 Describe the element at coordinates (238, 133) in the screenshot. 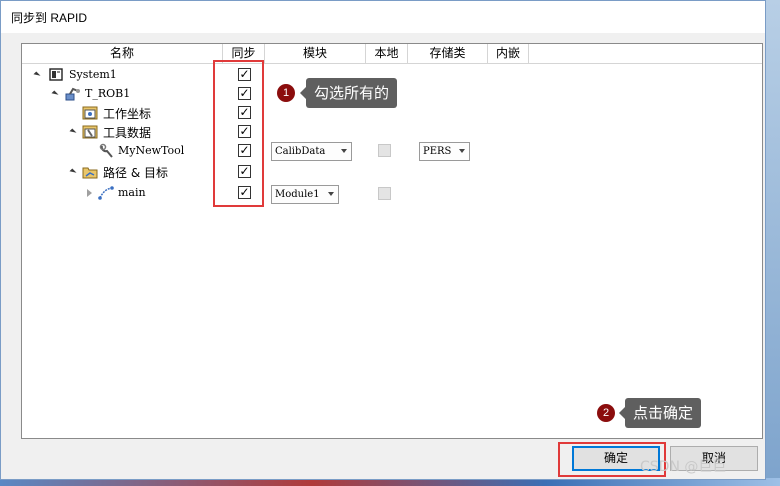

I see `sync-column-highlight` at that location.